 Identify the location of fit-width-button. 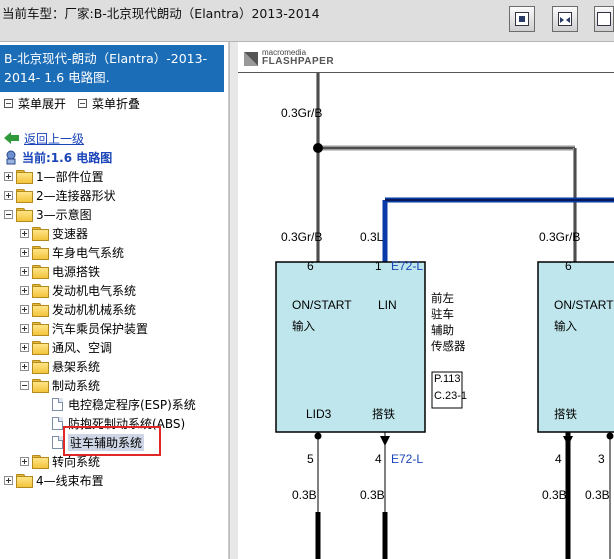
(565, 19).